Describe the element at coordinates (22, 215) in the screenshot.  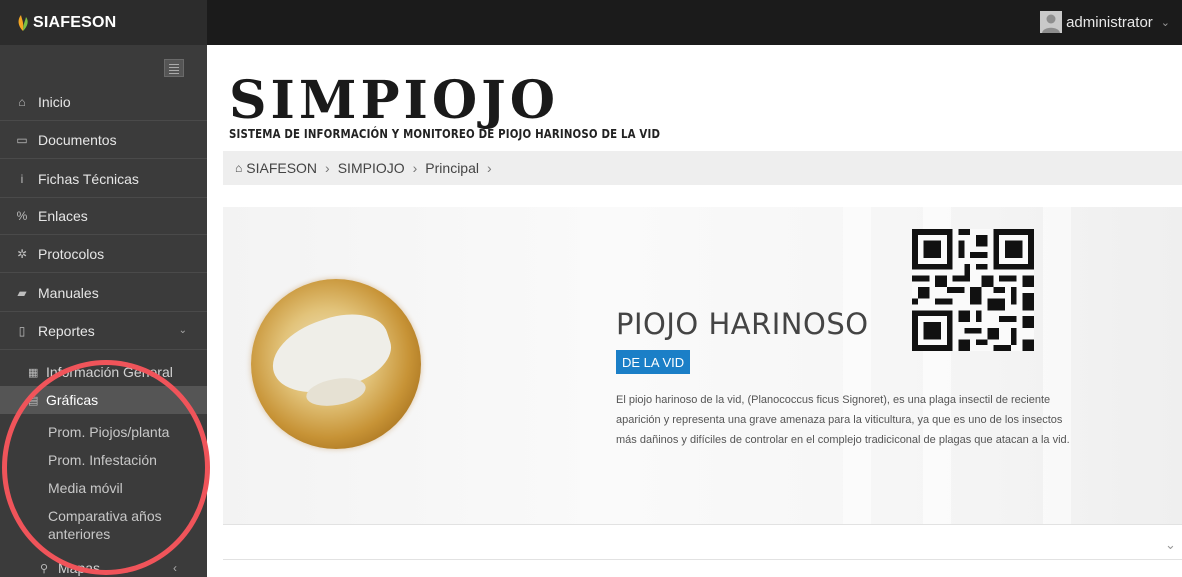
I see `link-icon: %` at that location.